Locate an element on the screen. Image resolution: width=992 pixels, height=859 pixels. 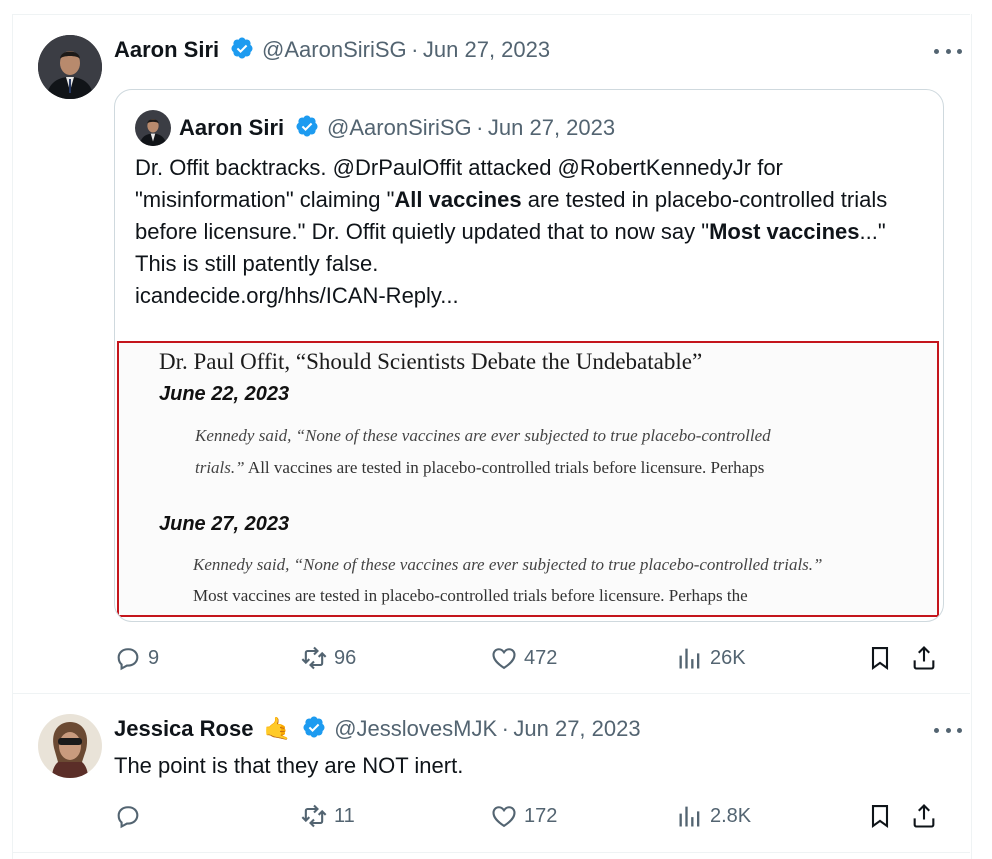
repost-count: 11 is located at coordinates (344, 815).